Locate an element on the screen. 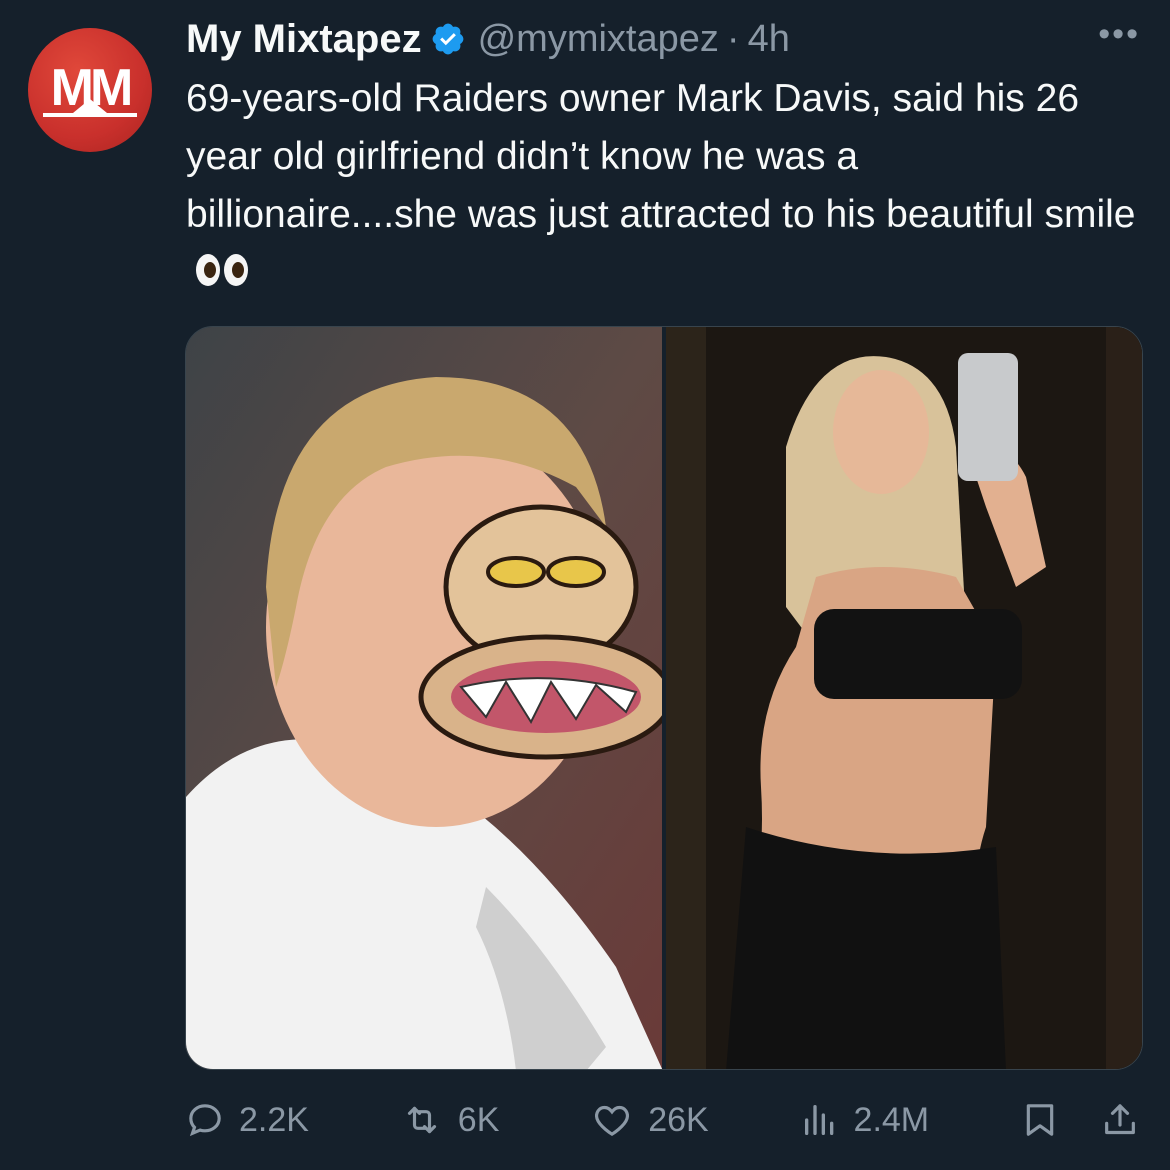 The image size is (1170, 1170). heart-icon is located at coordinates (612, 1121).